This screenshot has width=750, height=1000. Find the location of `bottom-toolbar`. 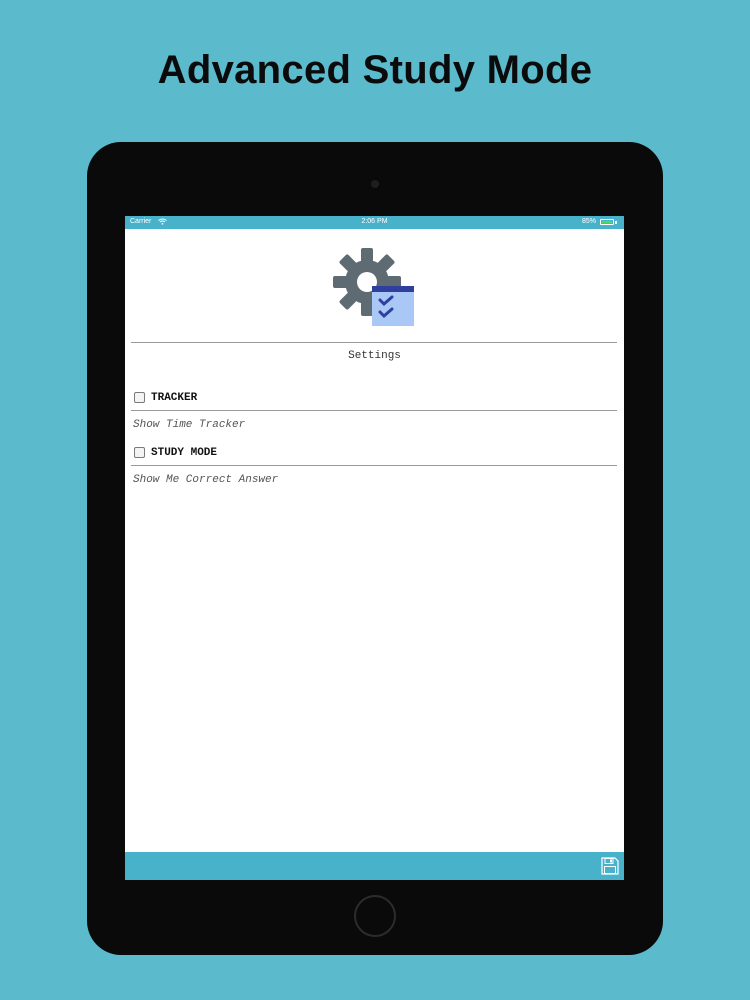

bottom-toolbar is located at coordinates (374, 866).